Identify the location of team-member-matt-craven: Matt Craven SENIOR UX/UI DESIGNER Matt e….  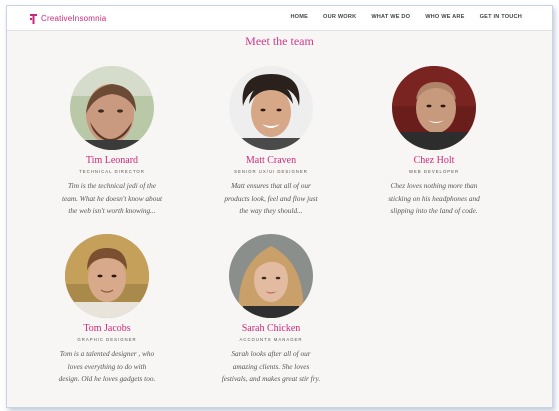
(271, 142).